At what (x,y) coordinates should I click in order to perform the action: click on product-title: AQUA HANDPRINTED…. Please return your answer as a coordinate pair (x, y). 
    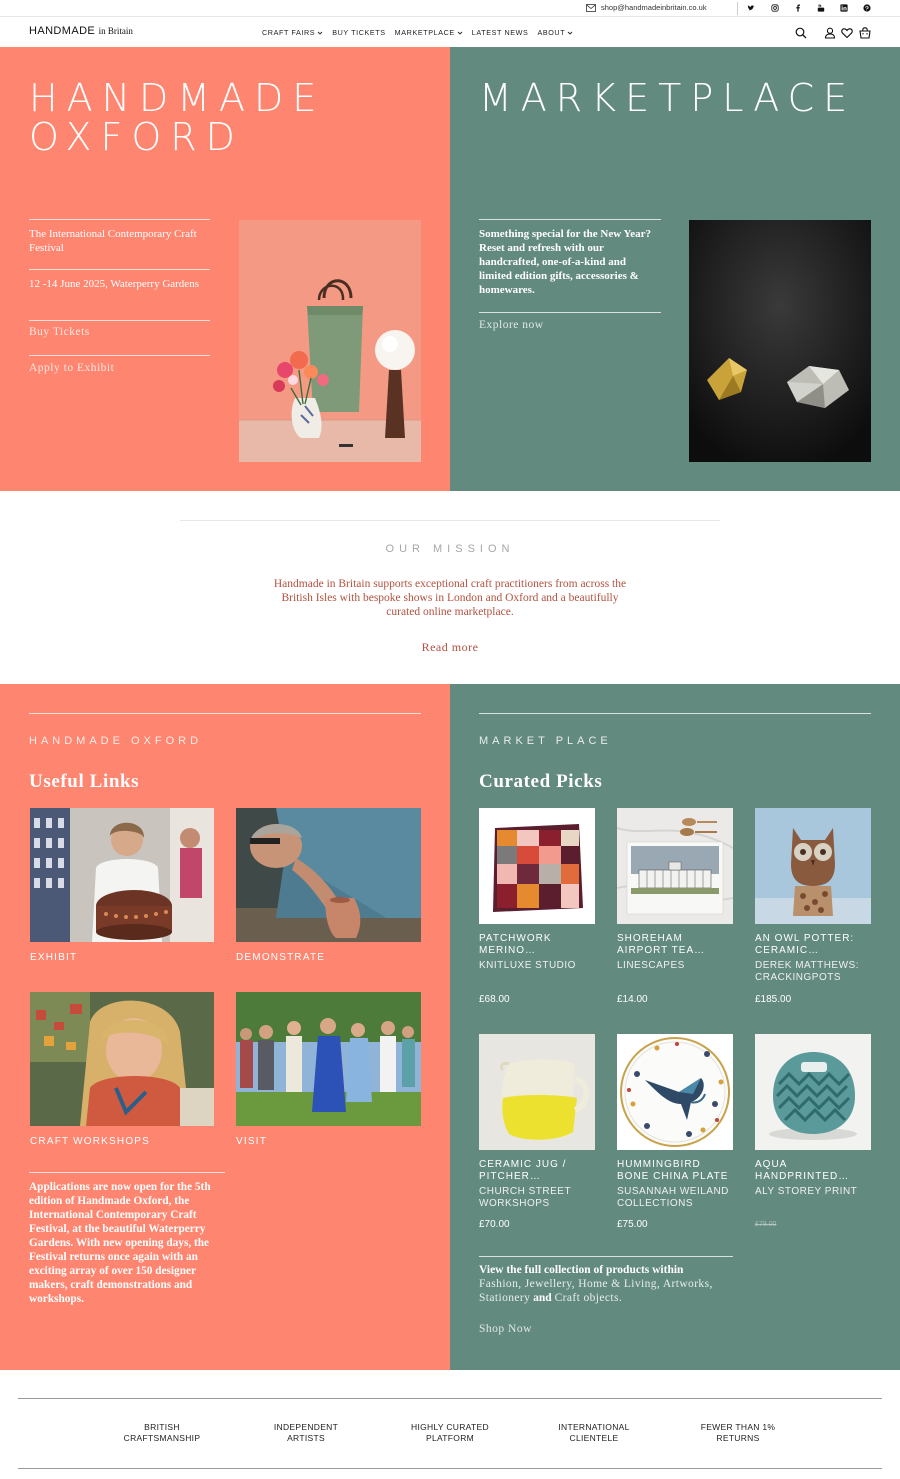
    Looking at the image, I should click on (814, 1171).